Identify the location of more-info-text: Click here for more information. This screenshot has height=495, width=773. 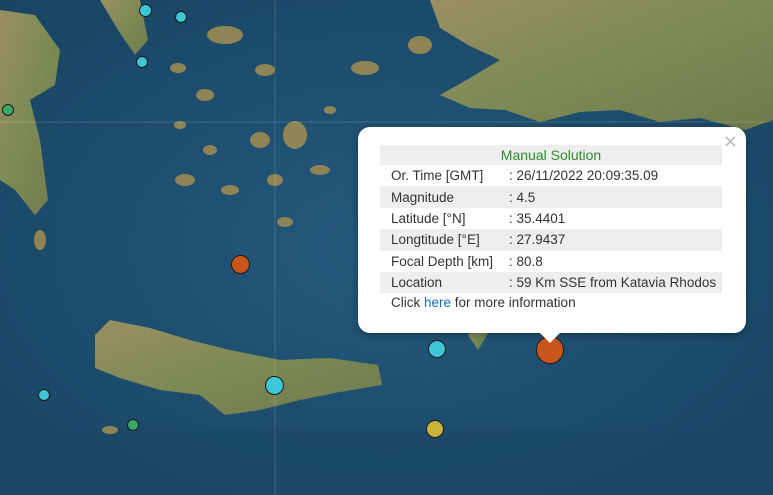
(551, 302).